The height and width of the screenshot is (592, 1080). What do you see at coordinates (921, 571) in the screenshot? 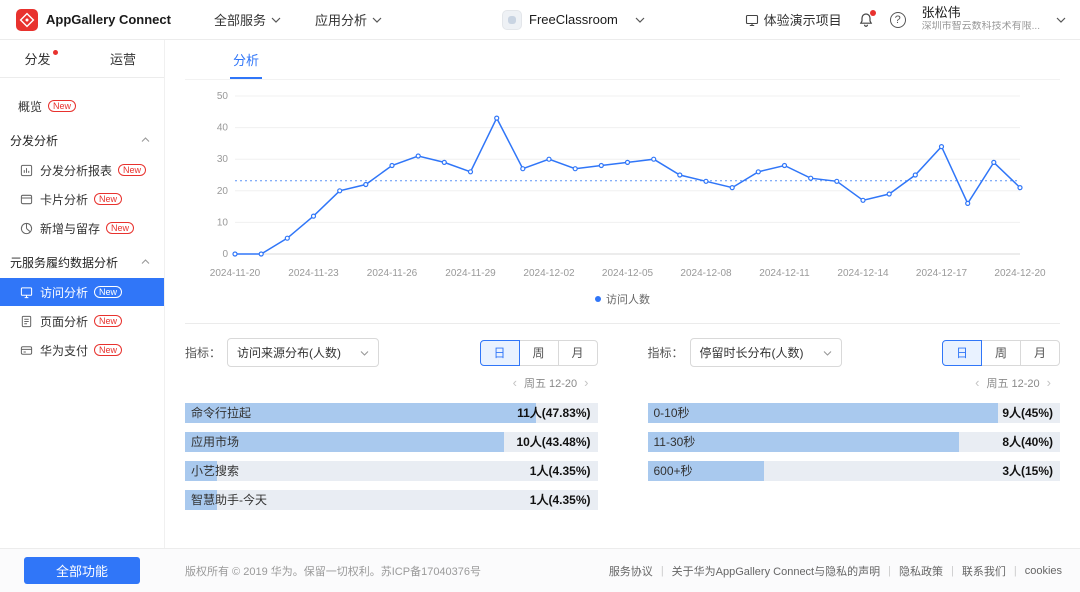
I see `footer-link: 隐私政策` at bounding box center [921, 571].